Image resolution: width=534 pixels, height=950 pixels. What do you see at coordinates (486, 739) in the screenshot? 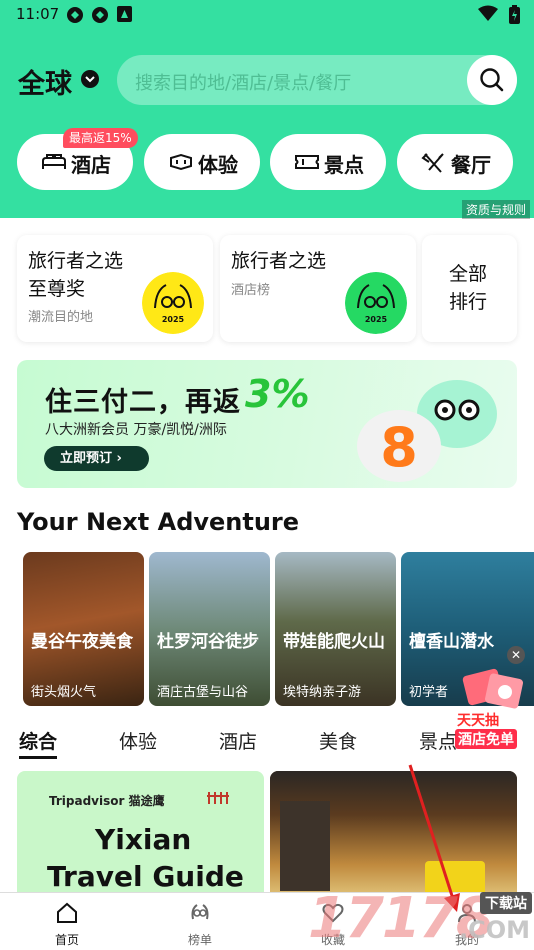
I see `float-promo-line2: 酒店免单` at bounding box center [486, 739].